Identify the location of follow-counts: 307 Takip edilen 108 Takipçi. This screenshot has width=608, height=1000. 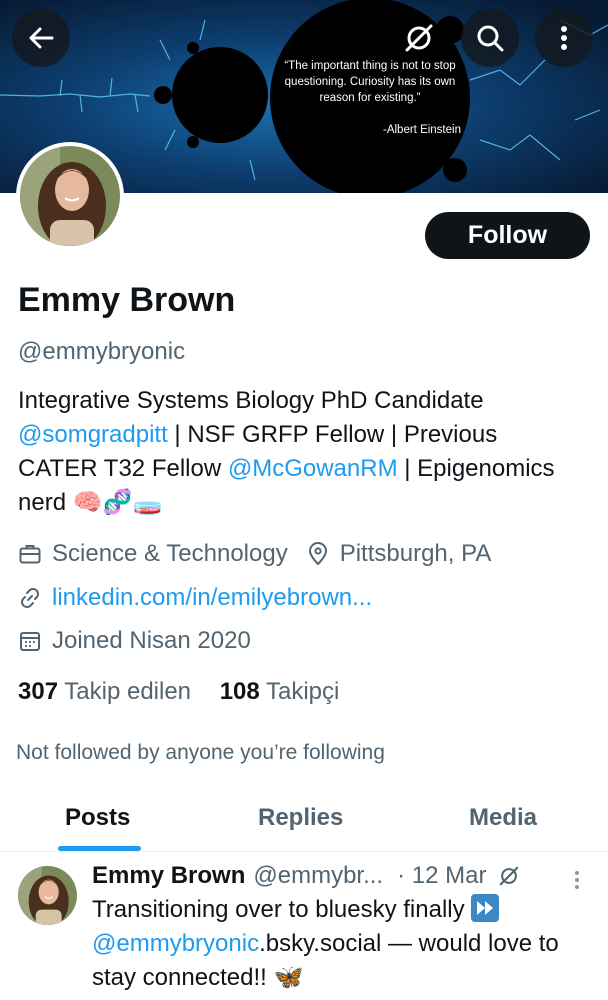
(178, 692).